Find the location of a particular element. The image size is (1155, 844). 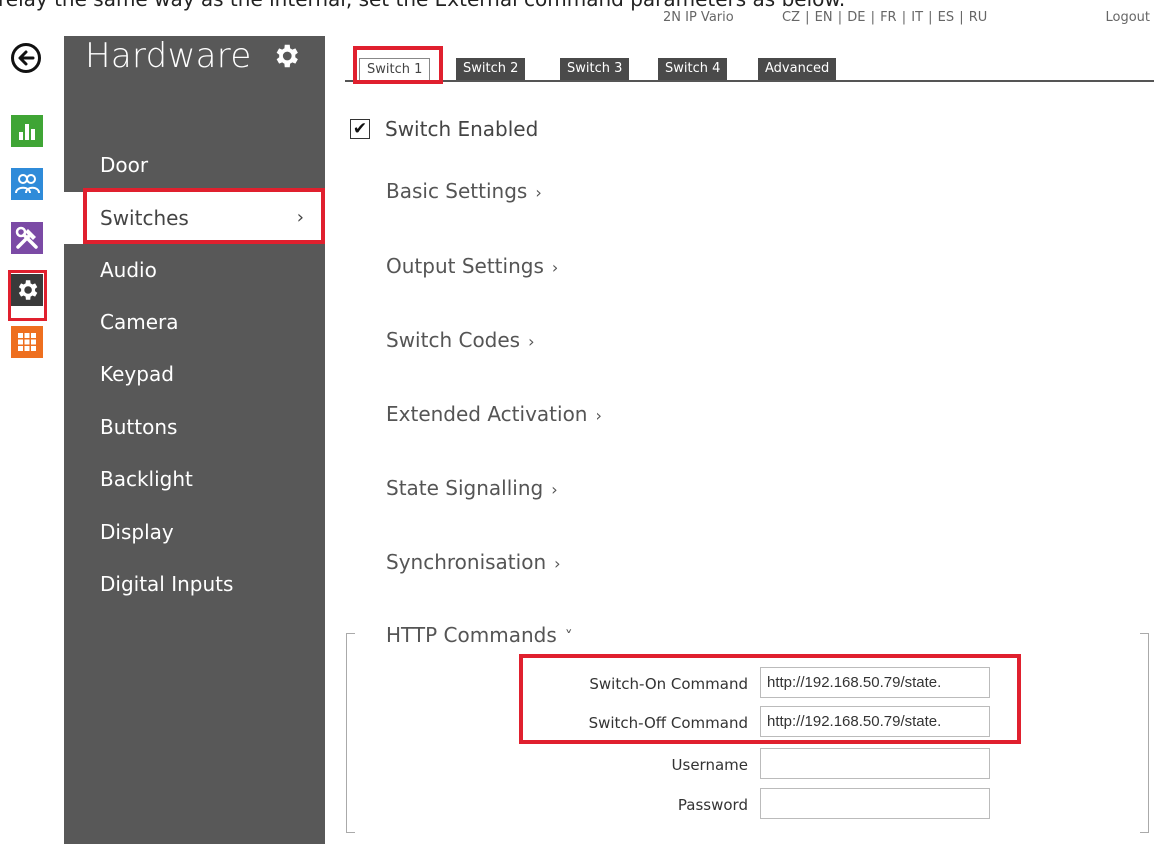

section-label: Switch Codes is located at coordinates (453, 340).